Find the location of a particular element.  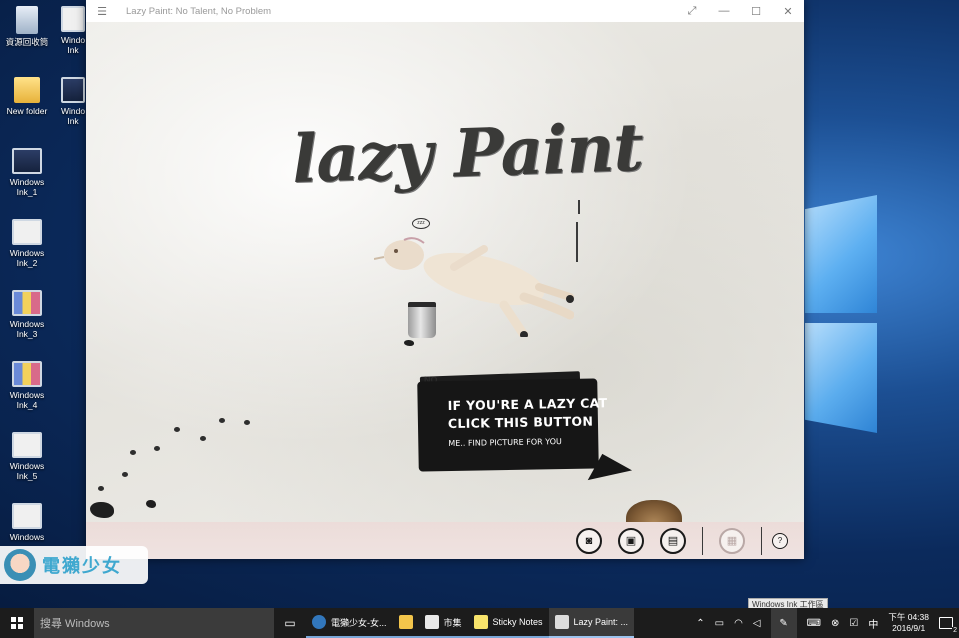

desktop-icon-label: Windows Ink_4 is located at coordinates (27, 400).